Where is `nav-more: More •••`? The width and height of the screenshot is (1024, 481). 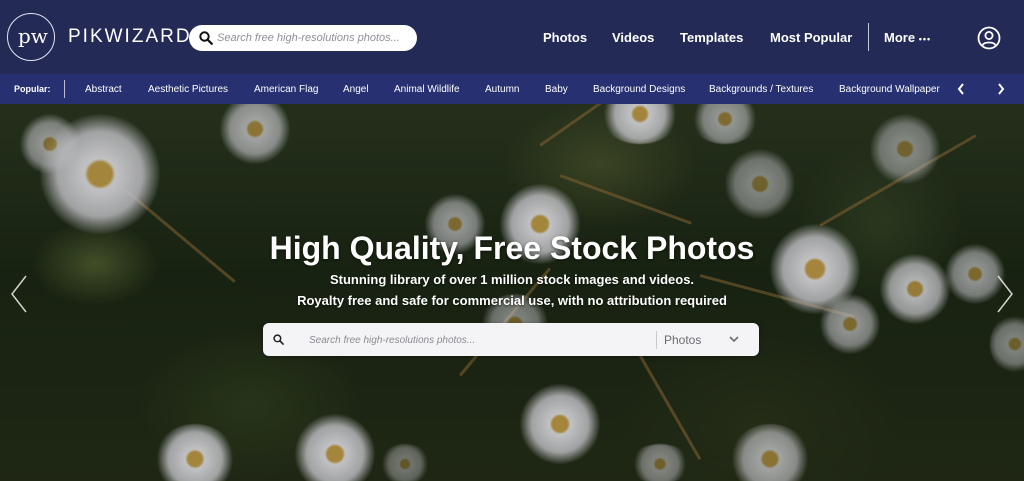
nav-more: More ••• is located at coordinates (907, 38).